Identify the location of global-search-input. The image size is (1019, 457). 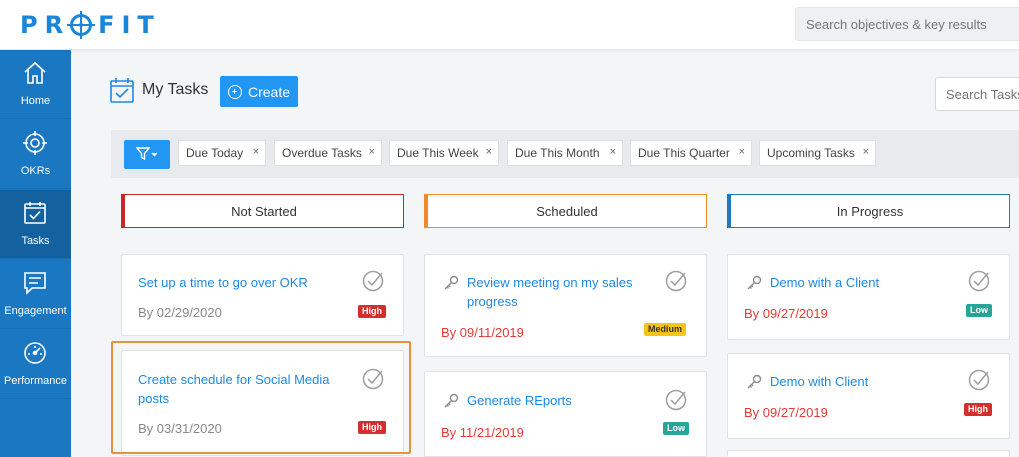
(907, 24).